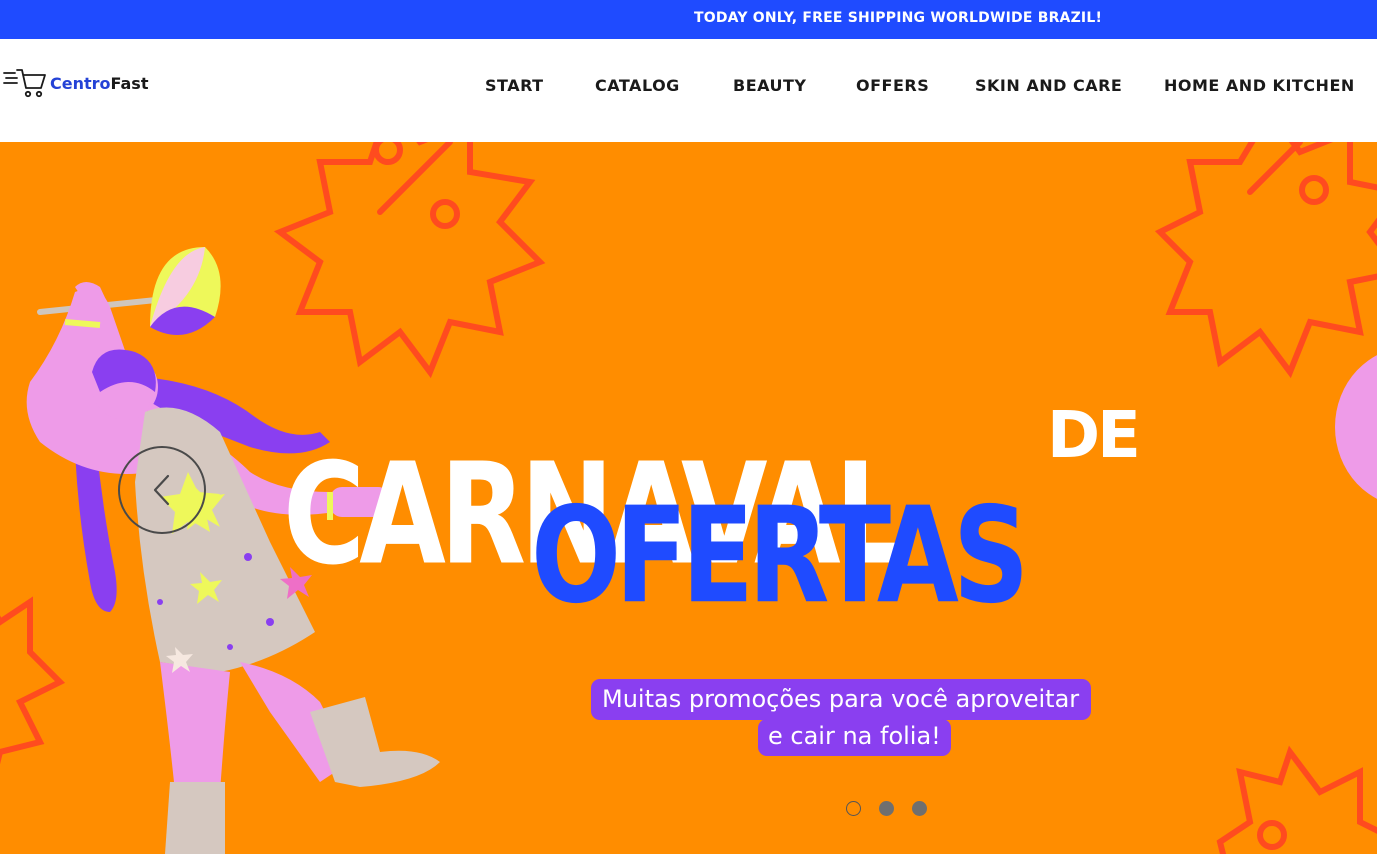 Image resolution: width=1377 pixels, height=854 pixels. I want to click on chevron-left-icon, so click(161, 490).